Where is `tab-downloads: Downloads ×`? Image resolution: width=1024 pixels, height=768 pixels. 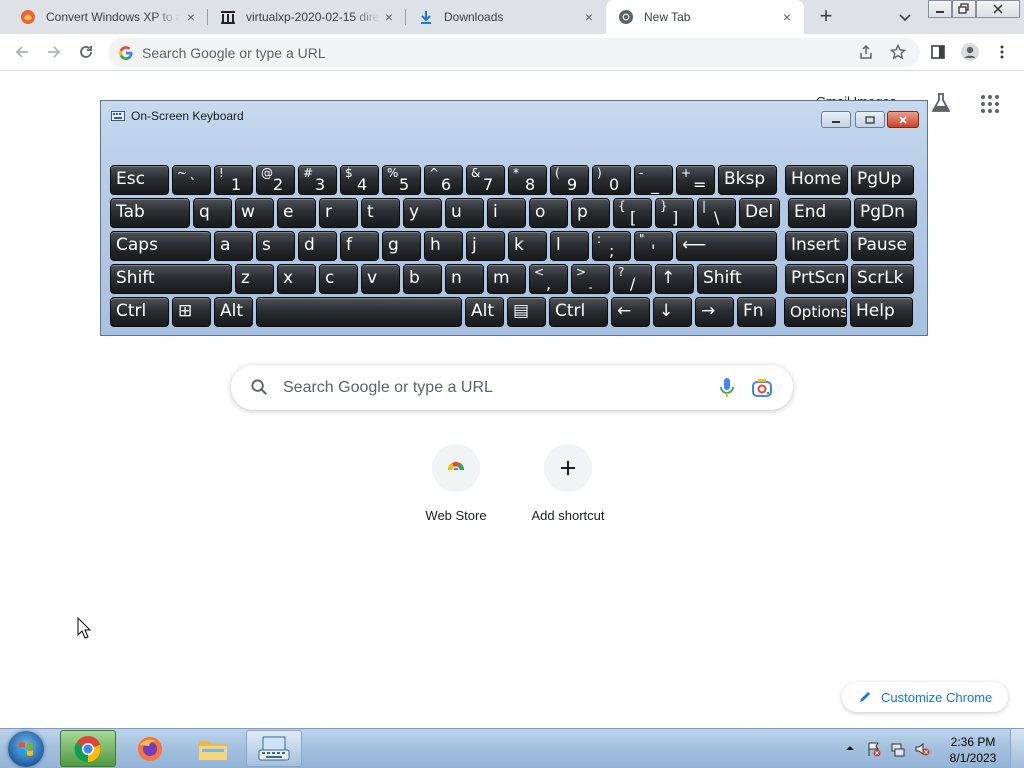
tab-downloads: Downloads × is located at coordinates (506, 17).